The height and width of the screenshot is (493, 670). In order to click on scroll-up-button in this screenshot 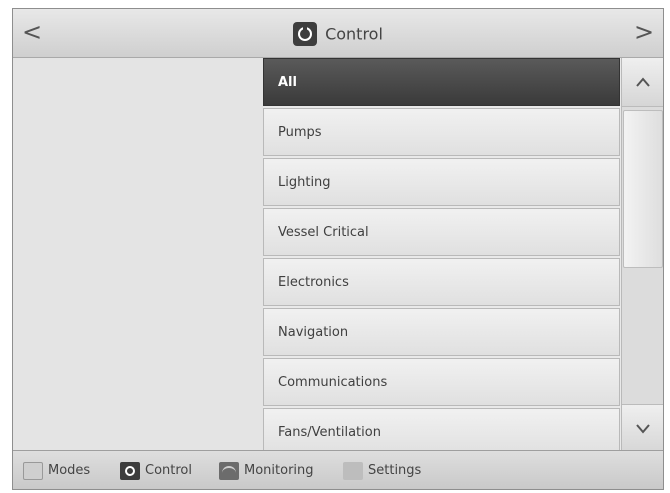, I will do `click(642, 82)`.